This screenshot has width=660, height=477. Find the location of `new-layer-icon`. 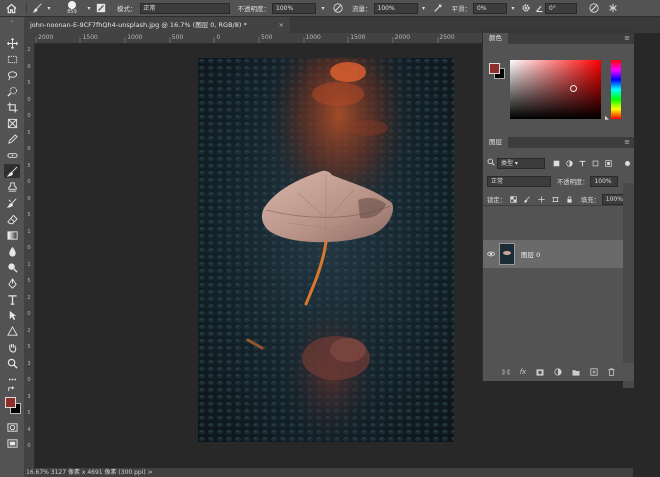

new-layer-icon is located at coordinates (594, 372).